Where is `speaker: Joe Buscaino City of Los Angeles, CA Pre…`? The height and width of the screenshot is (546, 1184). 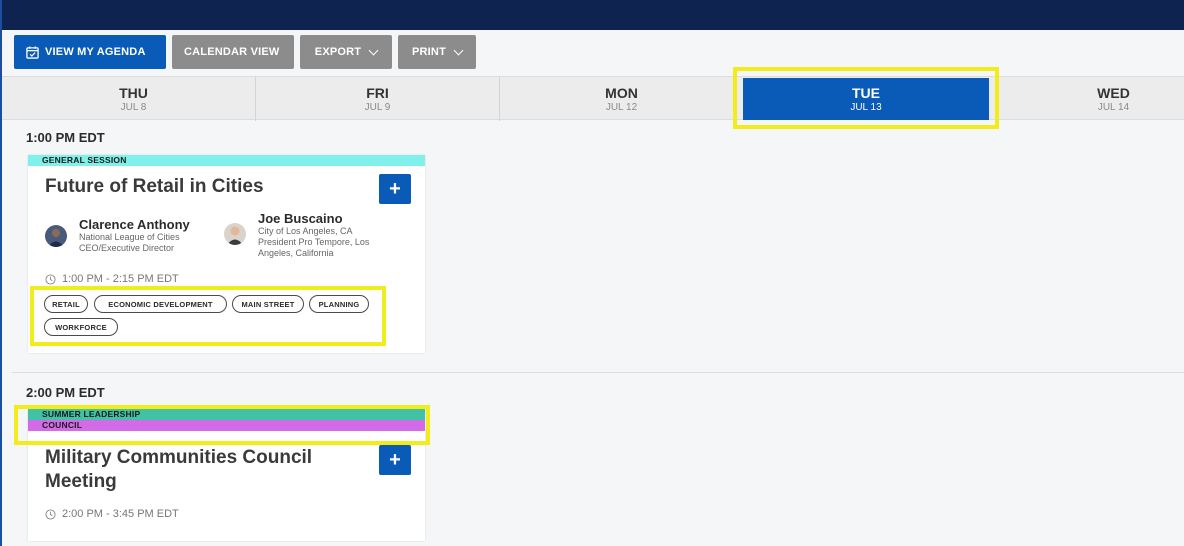
speaker: Joe Buscaino City of Los Angeles, CA Pre… is located at coordinates (296, 235).